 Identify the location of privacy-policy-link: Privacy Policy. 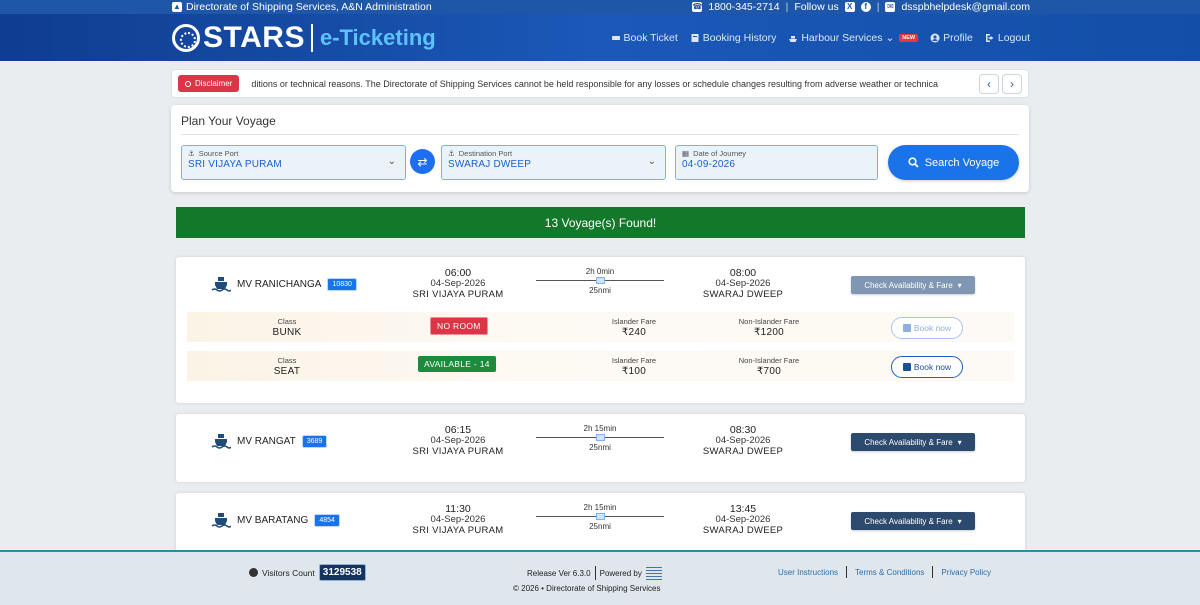
(966, 572).